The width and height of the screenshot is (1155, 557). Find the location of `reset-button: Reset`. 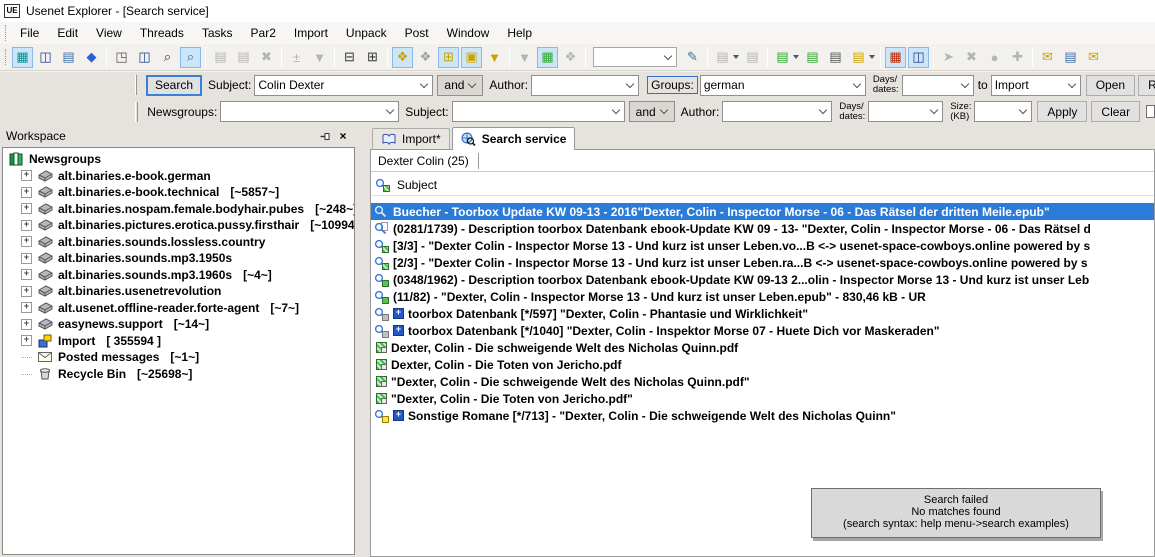

reset-button: Reset is located at coordinates (1146, 85).